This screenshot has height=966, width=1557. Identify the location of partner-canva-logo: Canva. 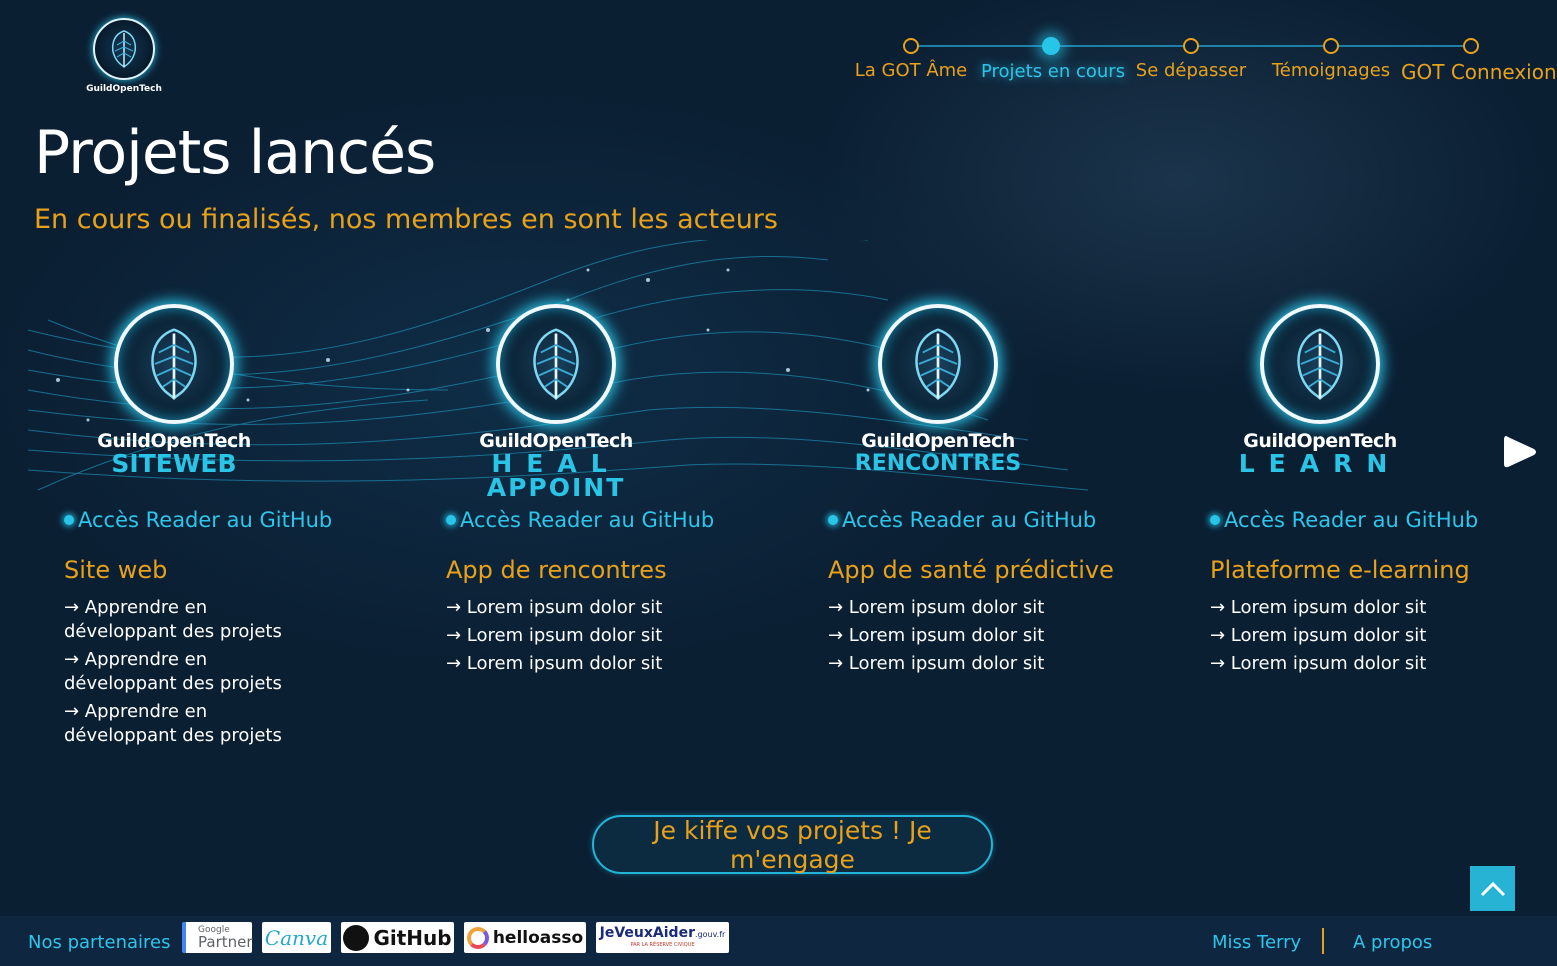
(296, 937).